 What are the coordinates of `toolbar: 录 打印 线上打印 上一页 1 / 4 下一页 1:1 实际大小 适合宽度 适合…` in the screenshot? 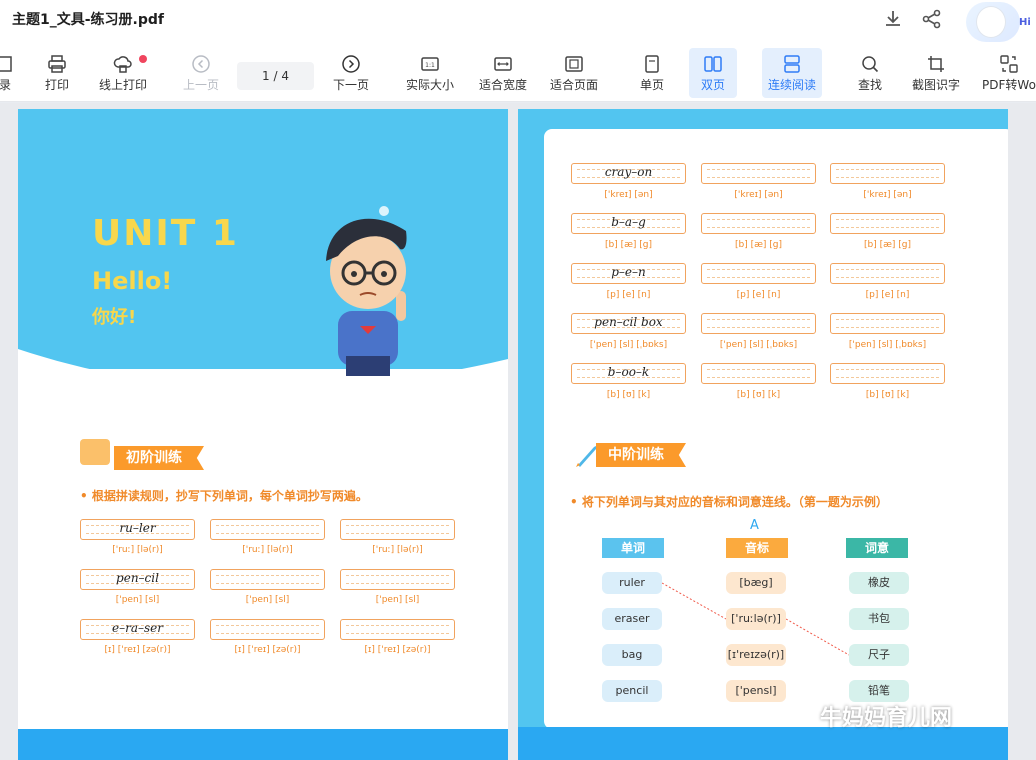 It's located at (518, 73).